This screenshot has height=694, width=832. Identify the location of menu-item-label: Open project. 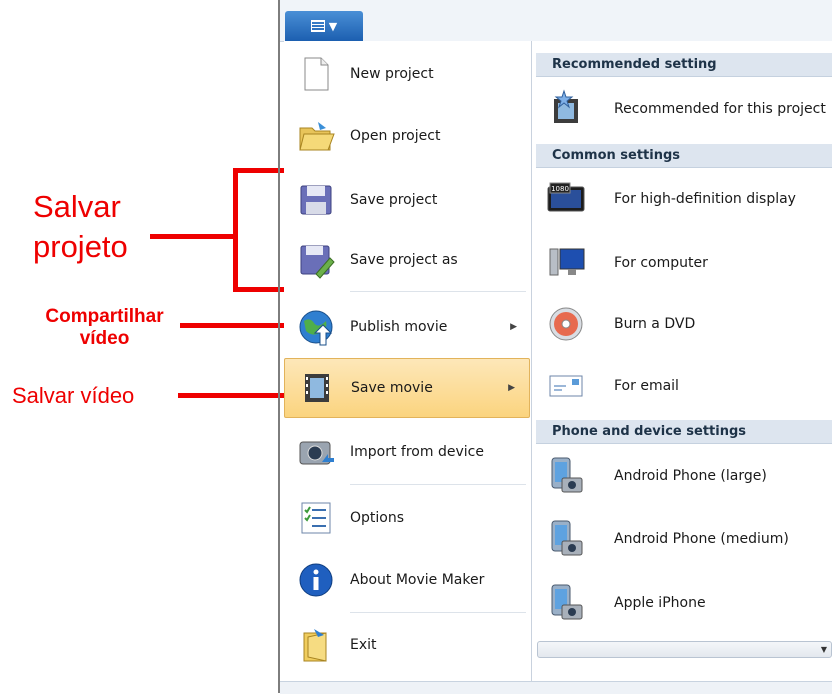
(395, 136).